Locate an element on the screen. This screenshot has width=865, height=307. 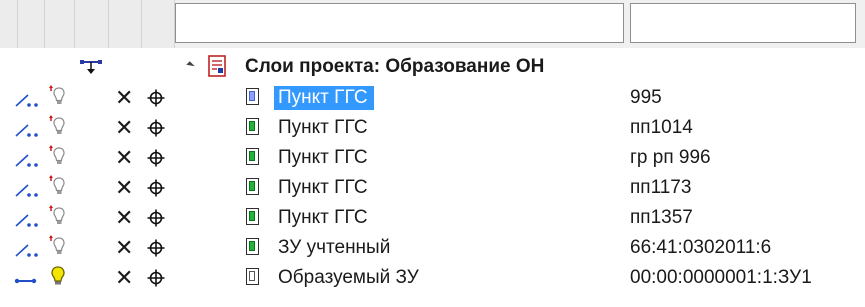
layer-row: ✕ Пункт ГГС гр рп 996 is located at coordinates (432, 158).